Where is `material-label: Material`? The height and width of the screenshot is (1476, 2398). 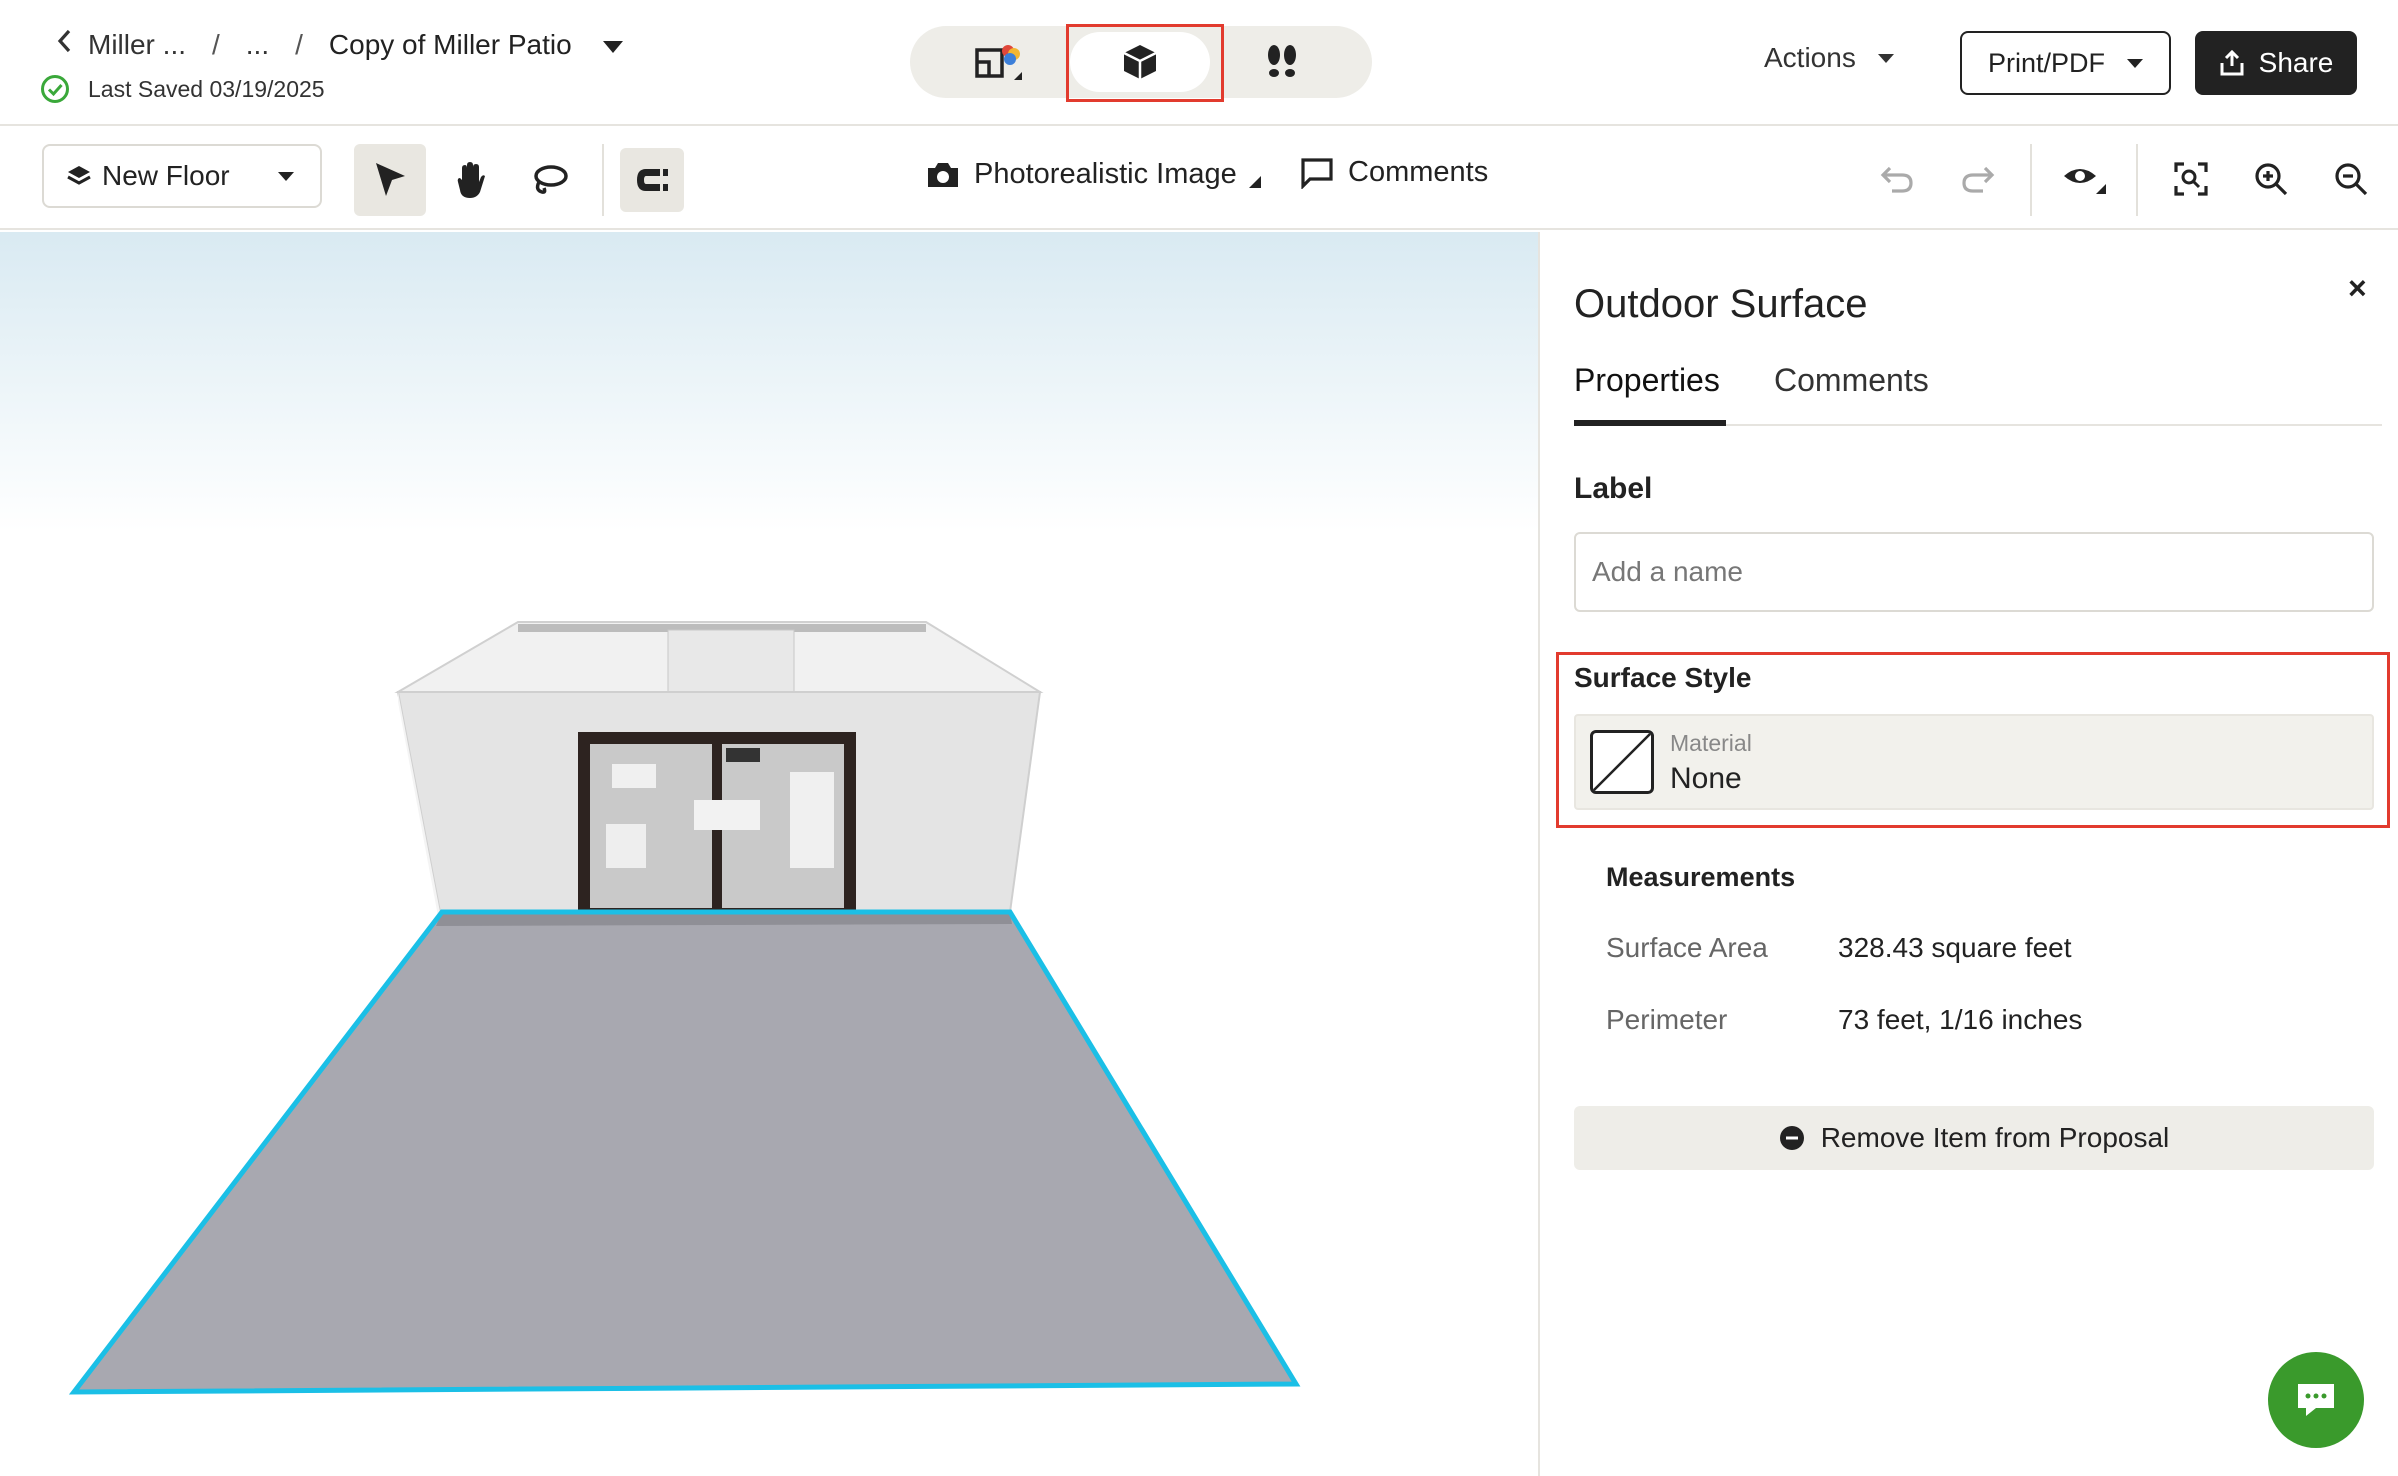
material-label: Material is located at coordinates (1711, 743).